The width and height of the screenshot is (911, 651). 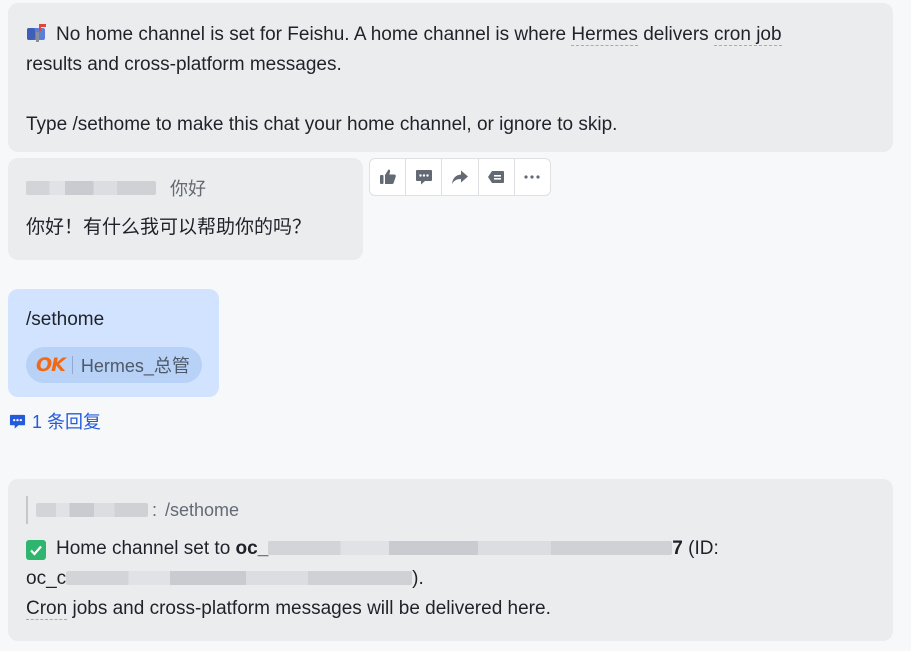 I want to click on thread-replies-link: 1 条回复, so click(x=55, y=421).